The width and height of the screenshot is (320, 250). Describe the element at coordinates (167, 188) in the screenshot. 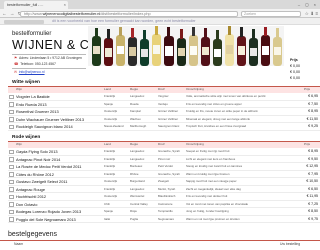

I see `wine-grape: Merlot, Syrah` at that location.